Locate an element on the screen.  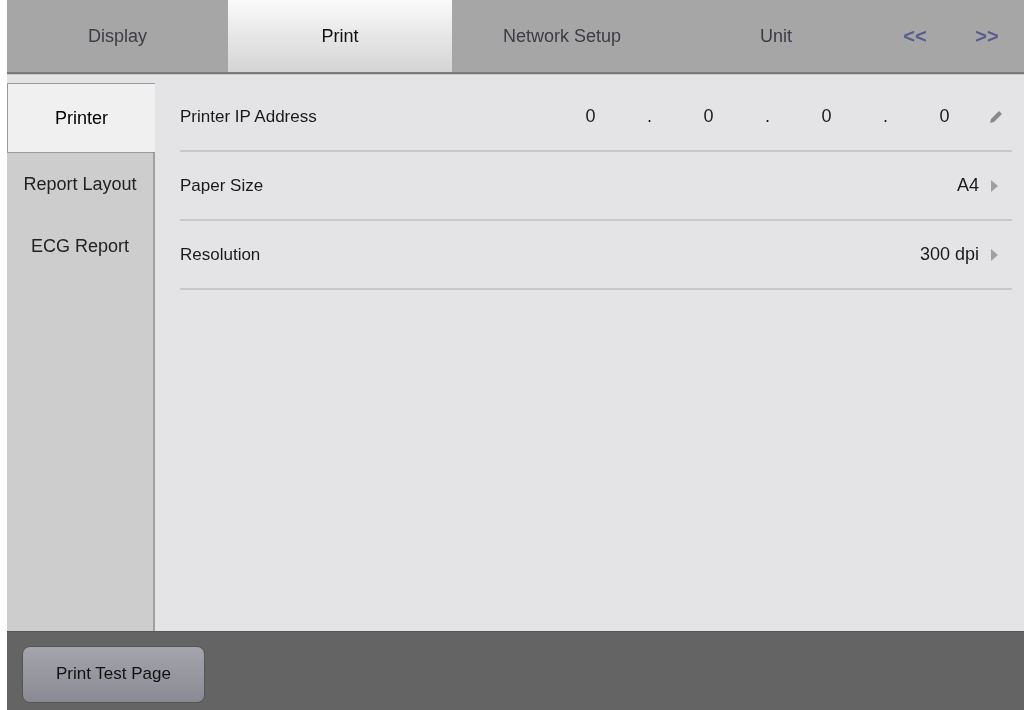
sidebar-tab: Printer is located at coordinates (81, 118).